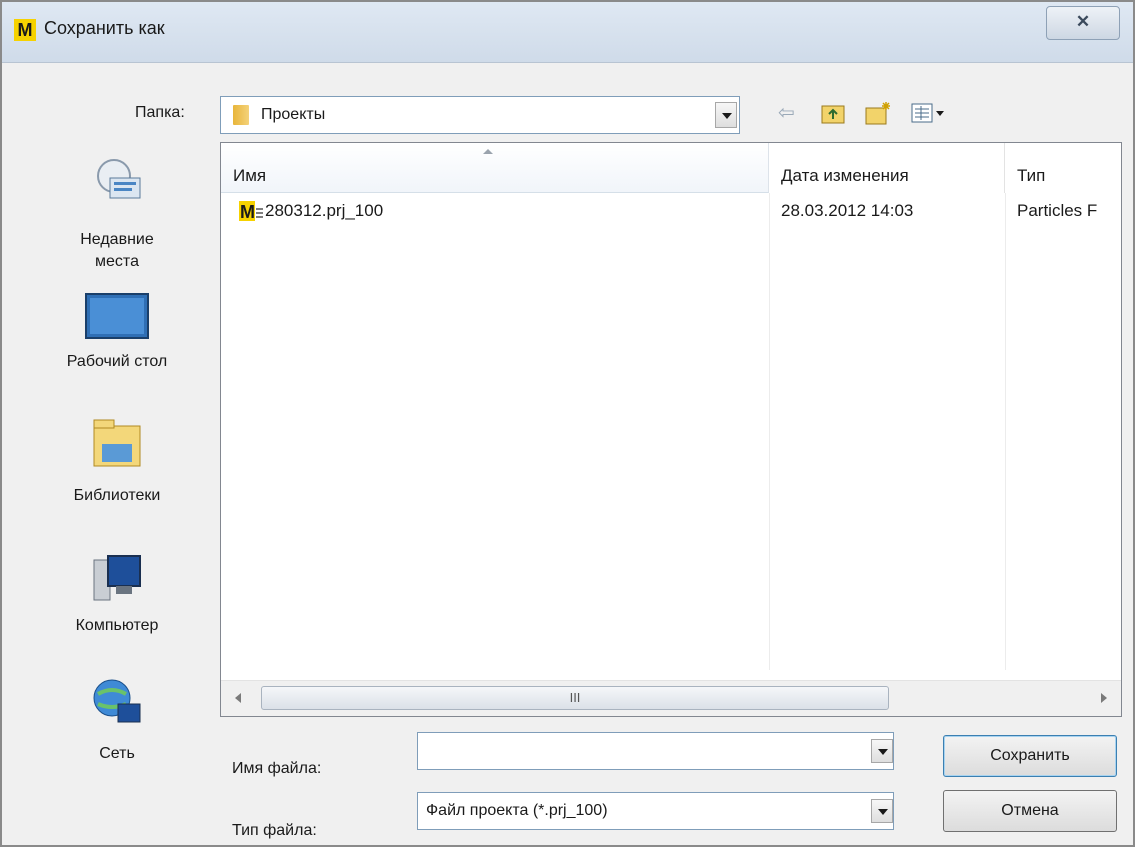 The height and width of the screenshot is (847, 1135). What do you see at coordinates (119, 179) in the screenshot?
I see `recent-places-icon` at bounding box center [119, 179].